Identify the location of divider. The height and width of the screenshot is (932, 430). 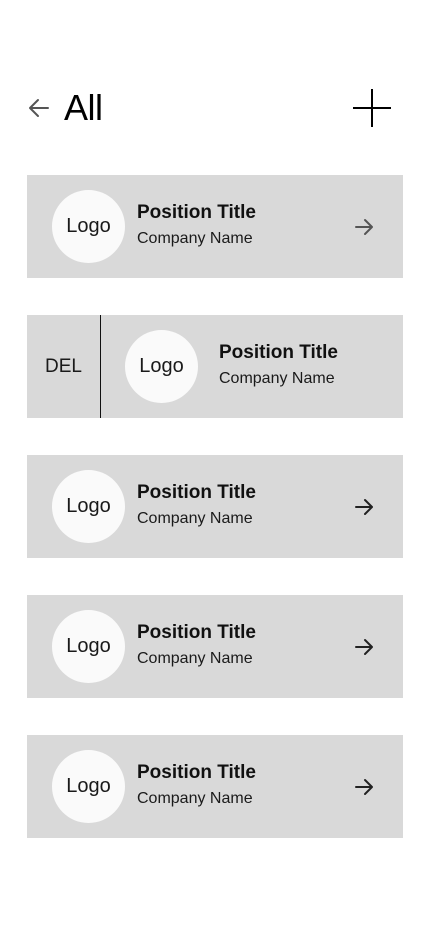
(100, 366).